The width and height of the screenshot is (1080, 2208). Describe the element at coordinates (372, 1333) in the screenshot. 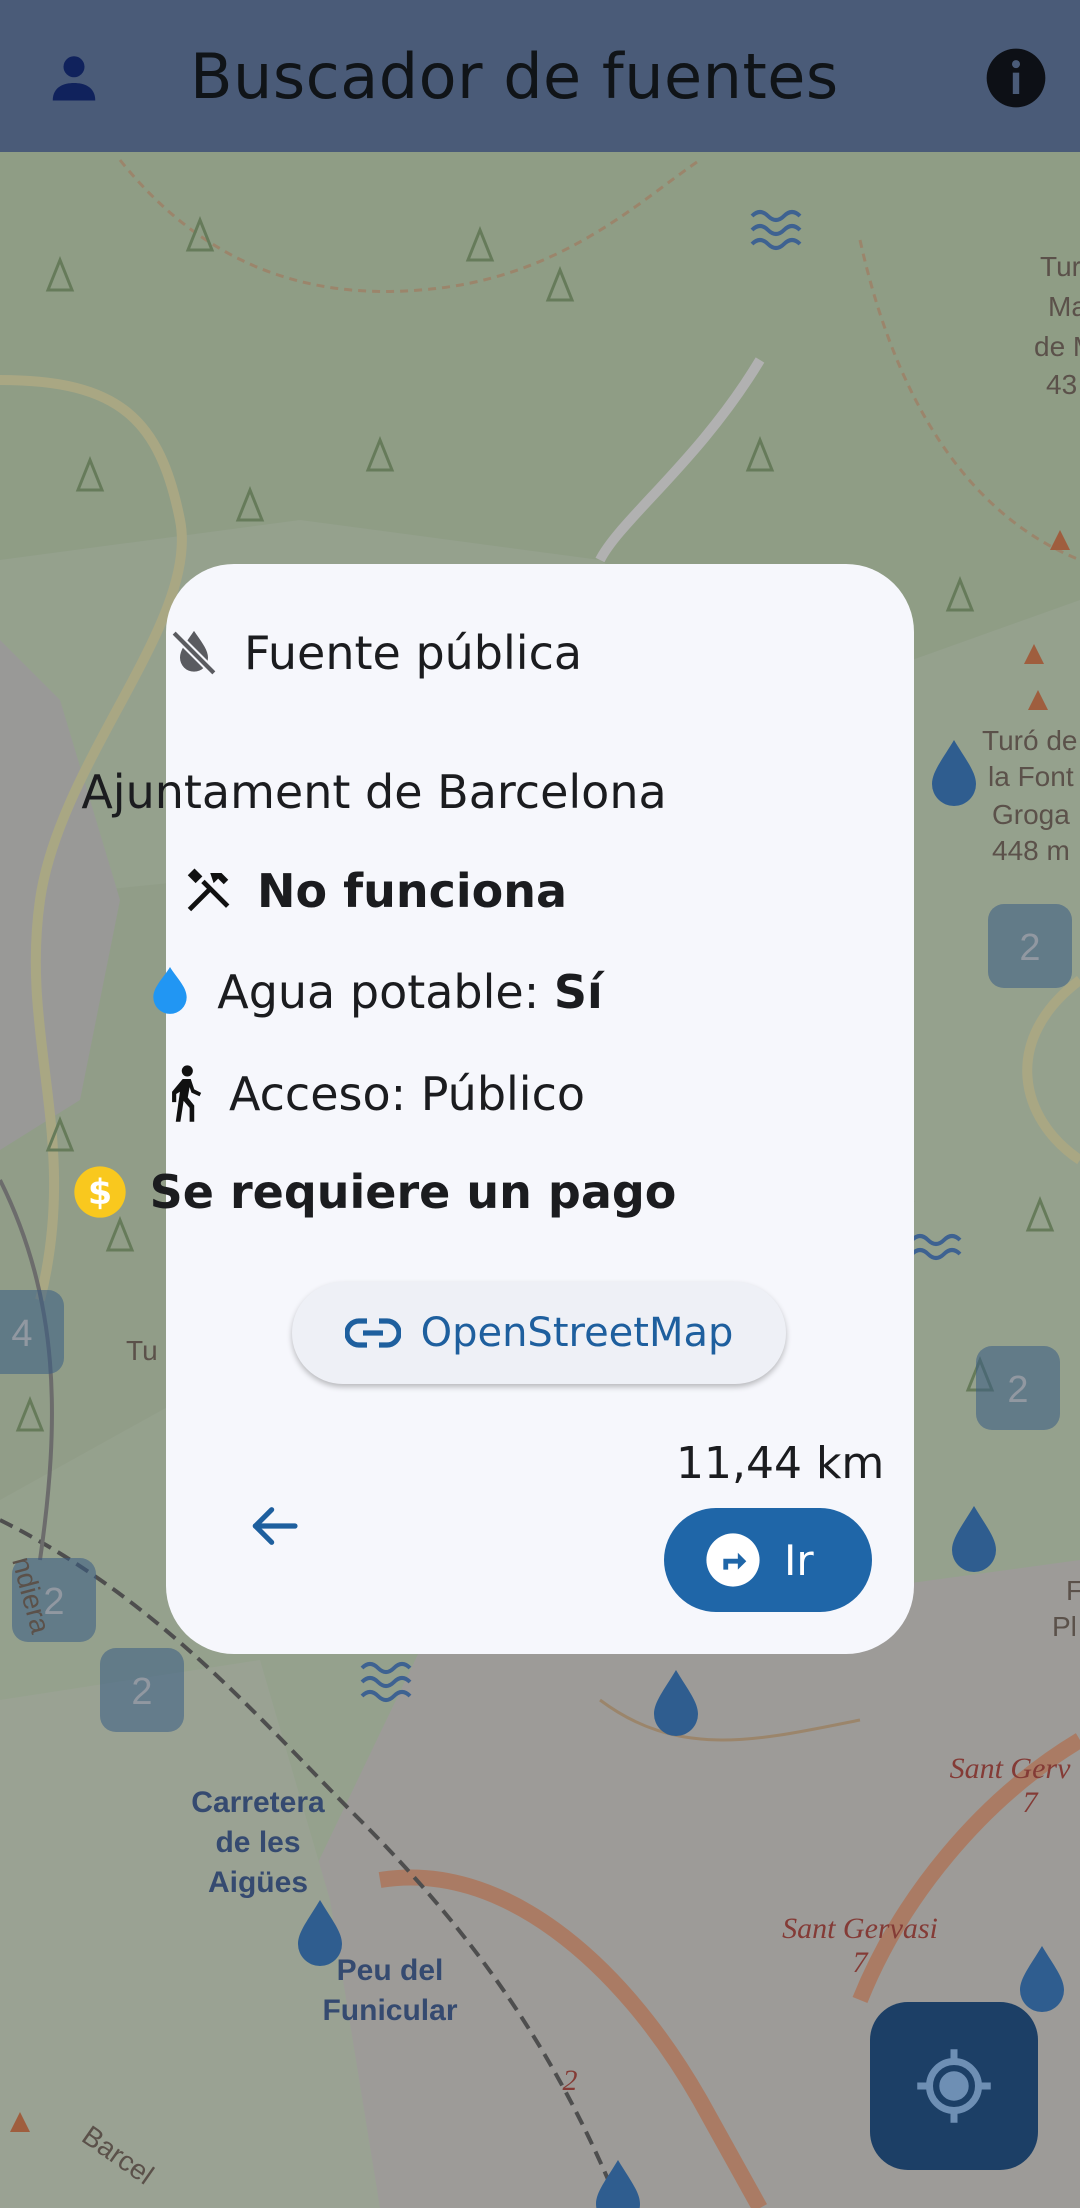

I see `link-icon` at that location.